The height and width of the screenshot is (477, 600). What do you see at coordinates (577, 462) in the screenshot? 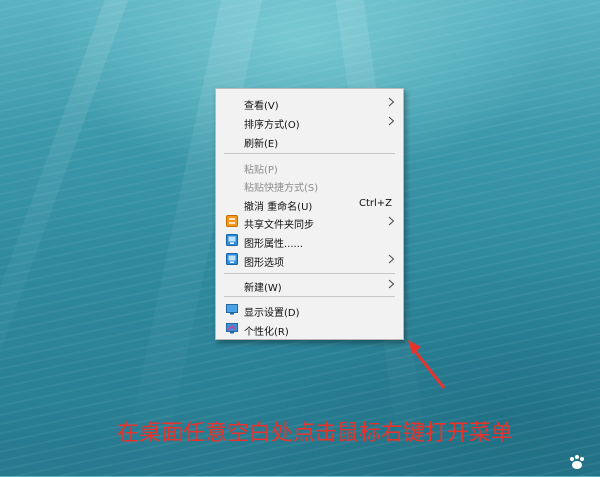
I see `paw-logo-icon` at bounding box center [577, 462].